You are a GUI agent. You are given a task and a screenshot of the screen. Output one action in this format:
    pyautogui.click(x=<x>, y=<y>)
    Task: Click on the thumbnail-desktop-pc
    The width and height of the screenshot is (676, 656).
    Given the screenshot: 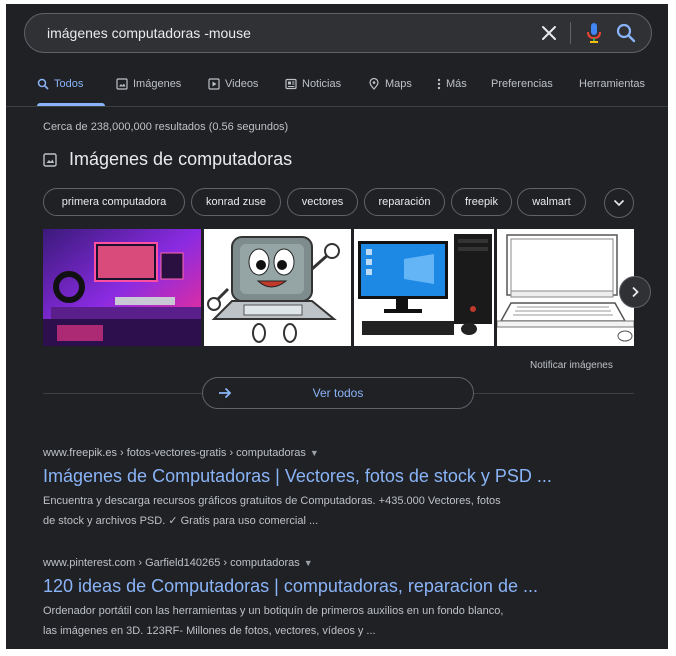 What is the action you would take?
    pyautogui.click(x=424, y=287)
    